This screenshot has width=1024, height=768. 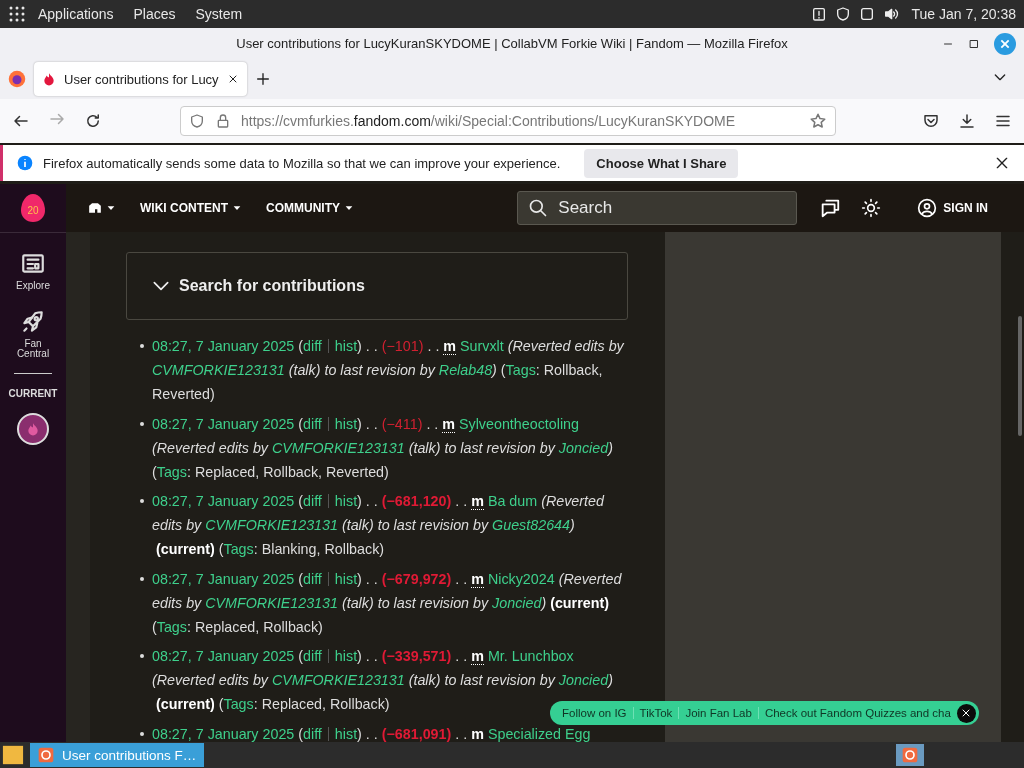 I want to click on rail-label: Explore, so click(x=33, y=286).